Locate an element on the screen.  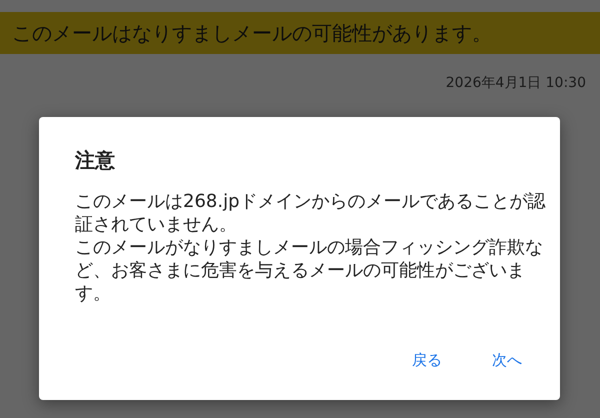
dialog-title: 注意 is located at coordinates (95, 160).